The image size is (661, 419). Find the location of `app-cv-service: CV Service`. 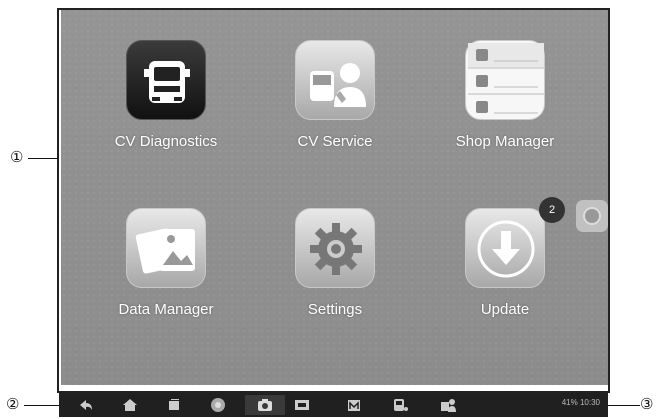

app-cv-service: CV Service is located at coordinates (335, 95).